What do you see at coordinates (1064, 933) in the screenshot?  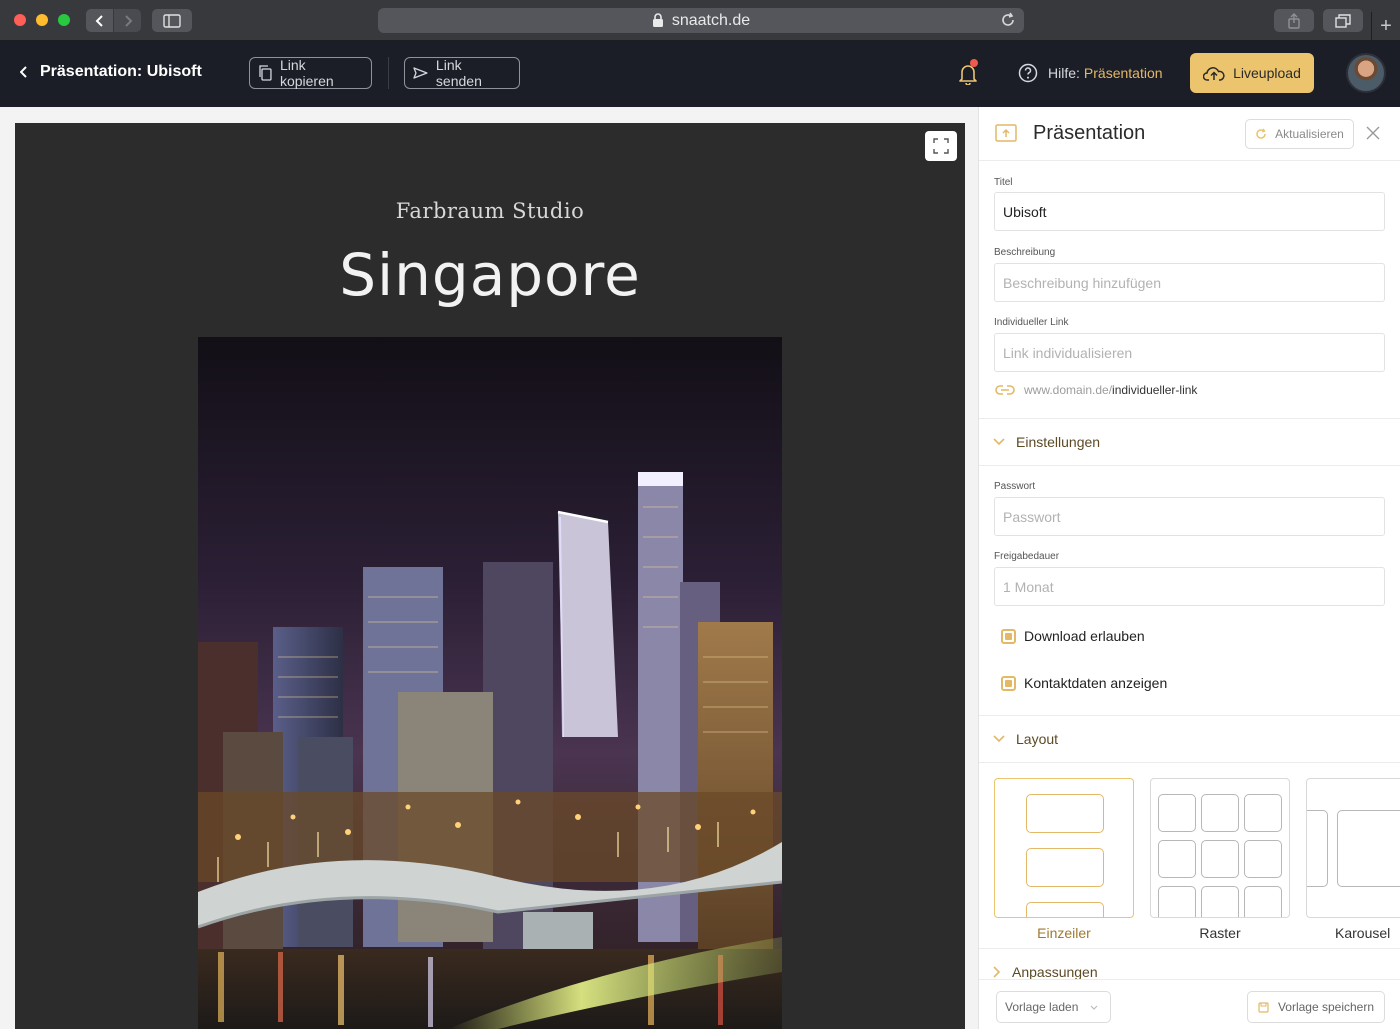 I see `layout-label-single: Einzeiler` at bounding box center [1064, 933].